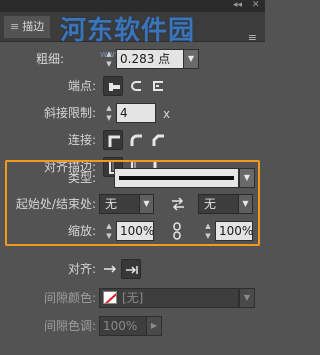 The height and width of the screenshot is (355, 320). Describe the element at coordinates (133, 298) in the screenshot. I see `gap-color-value: [无]` at that location.